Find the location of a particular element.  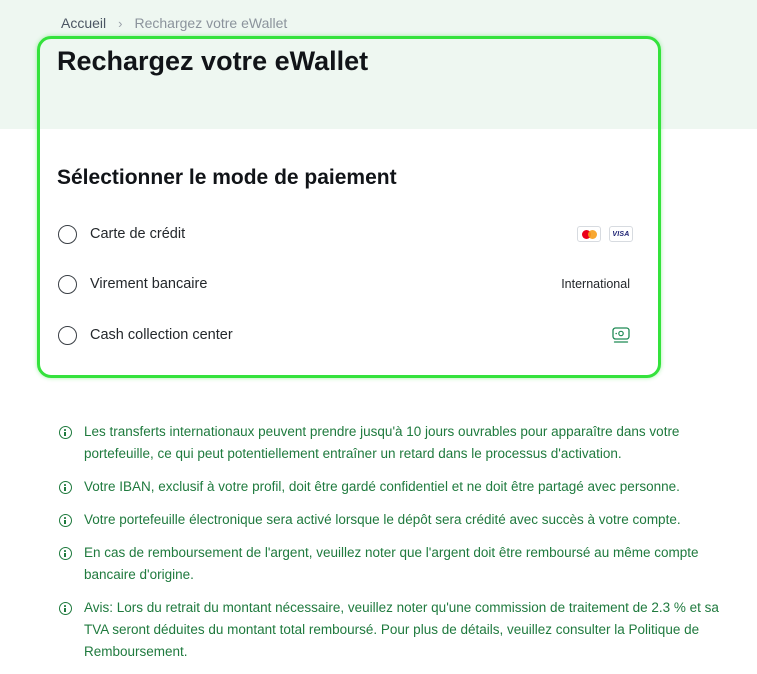

option-label: Virement bancaire is located at coordinates (149, 284).